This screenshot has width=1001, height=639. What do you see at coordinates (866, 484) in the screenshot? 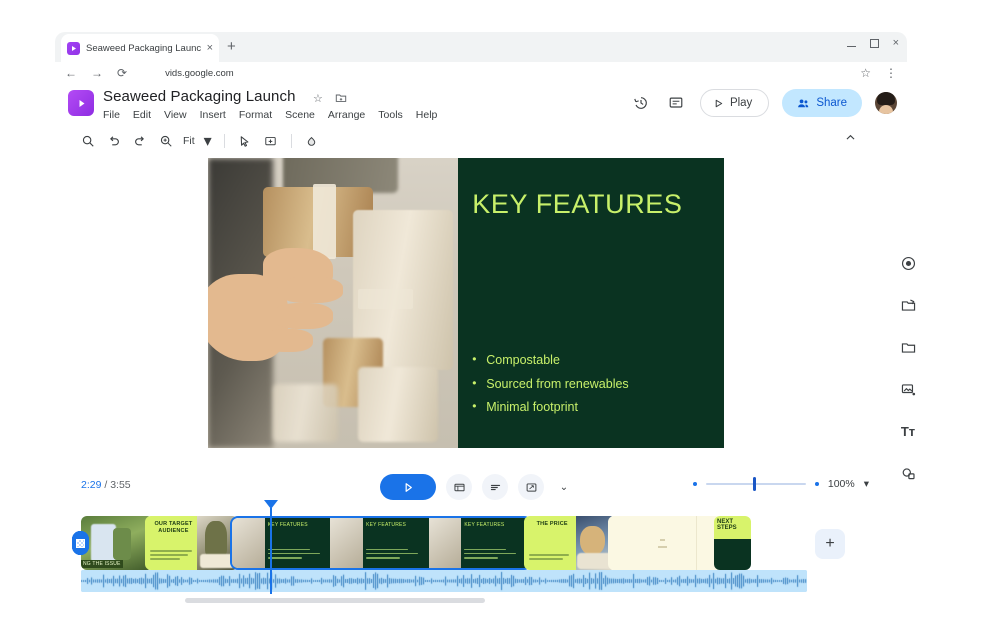
I see `zoom-dropdown-icon: ▾` at bounding box center [866, 484].